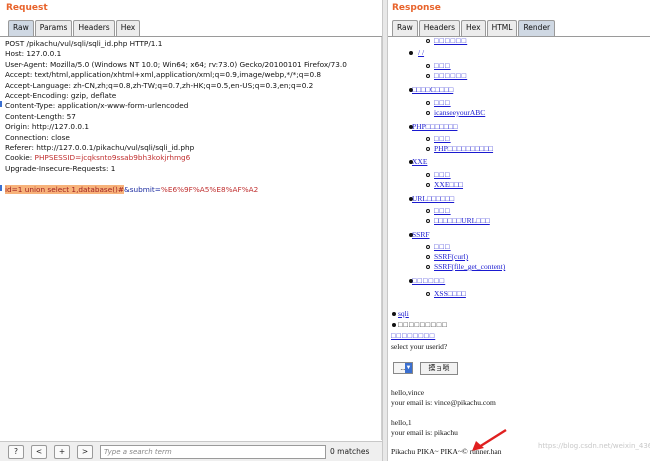 The width and height of the screenshot is (650, 461). I want to click on header-content-length: Content-Length: 57, so click(40, 116).